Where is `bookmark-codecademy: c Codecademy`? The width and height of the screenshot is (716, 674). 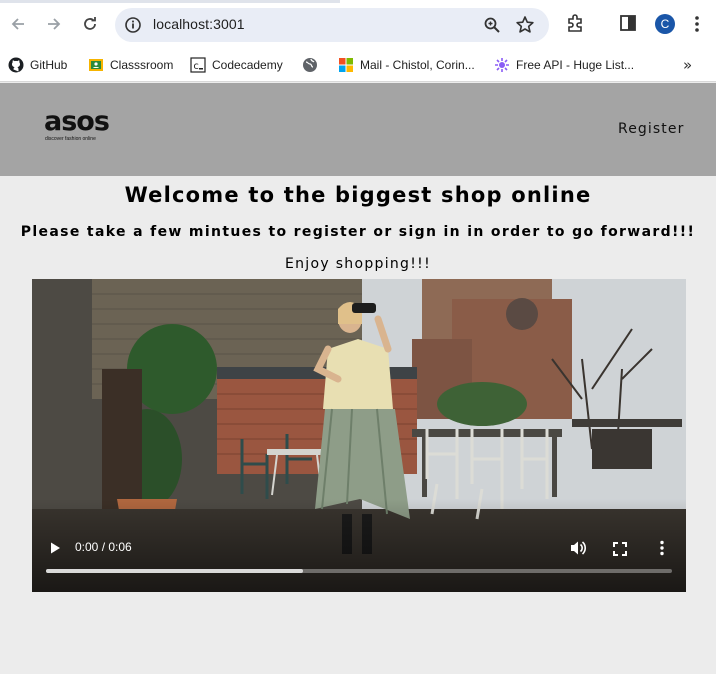 bookmark-codecademy: c Codecademy is located at coordinates (236, 65).